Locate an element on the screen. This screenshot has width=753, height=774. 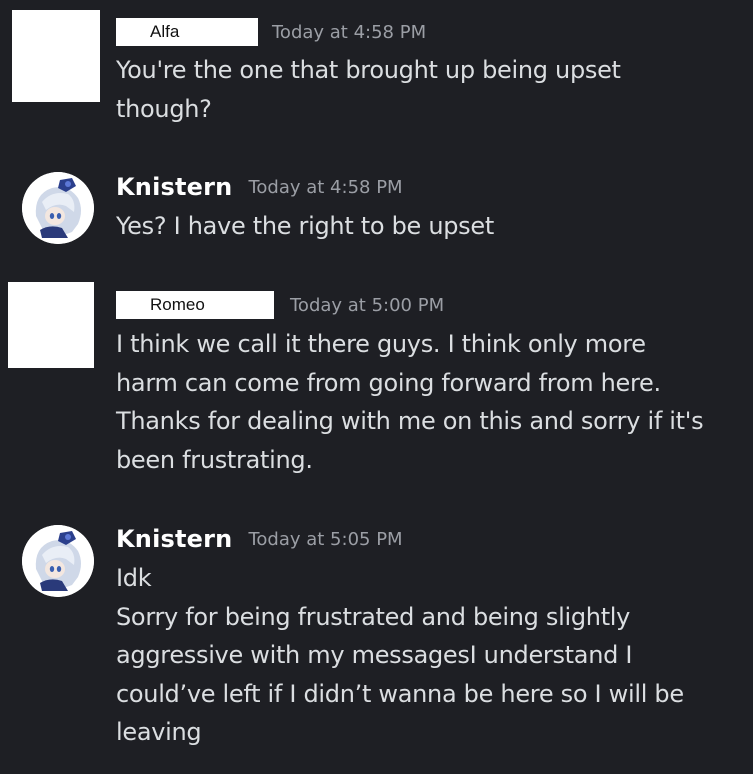
message-header: Knistern Today at 5:05 PM is located at coordinates (259, 539).